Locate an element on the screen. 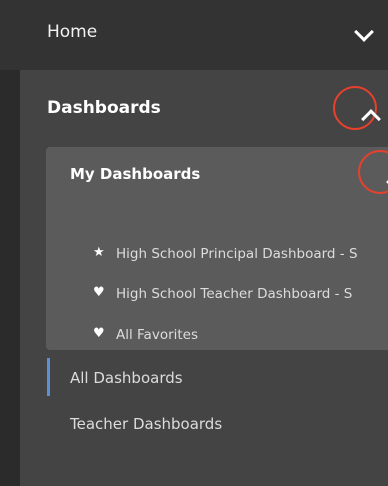  list-item-label: All Favorites is located at coordinates (157, 335).